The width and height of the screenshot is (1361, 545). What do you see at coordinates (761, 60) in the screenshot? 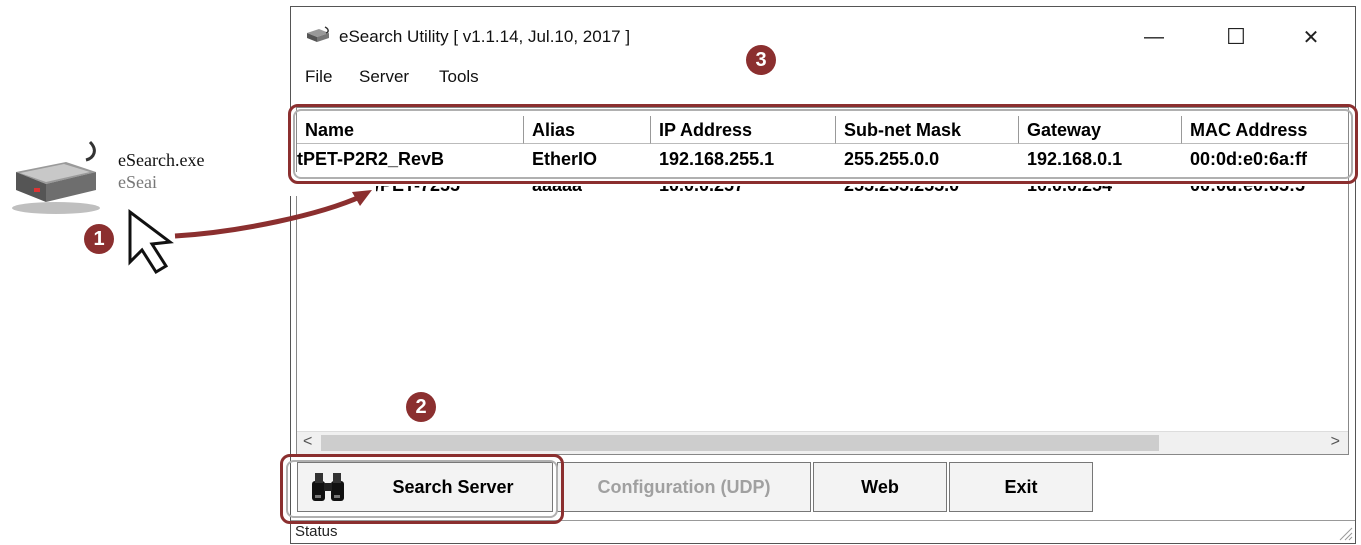
I see `step-3-badge: 3` at bounding box center [761, 60].